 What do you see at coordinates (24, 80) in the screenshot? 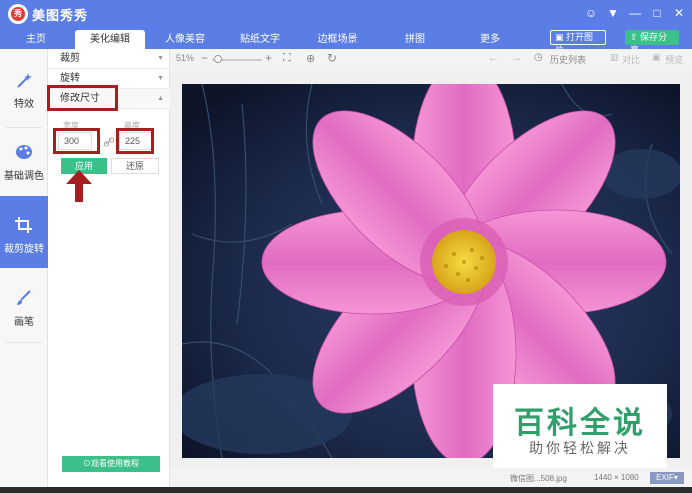
I see `magic-wand-icon` at bounding box center [24, 80].